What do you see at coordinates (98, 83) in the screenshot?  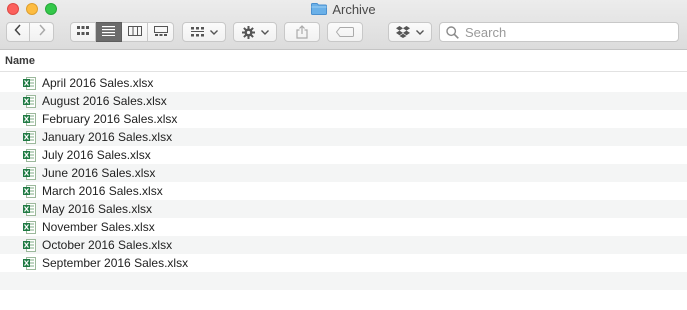 I see `file-name: April 2016 Sales.xlsx` at bounding box center [98, 83].